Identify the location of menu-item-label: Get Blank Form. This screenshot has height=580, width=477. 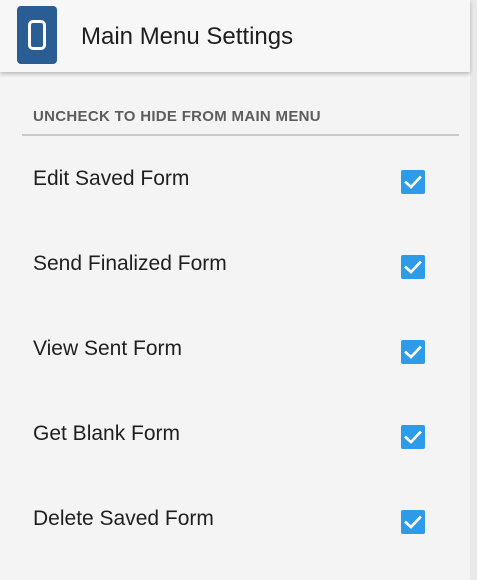
(107, 433).